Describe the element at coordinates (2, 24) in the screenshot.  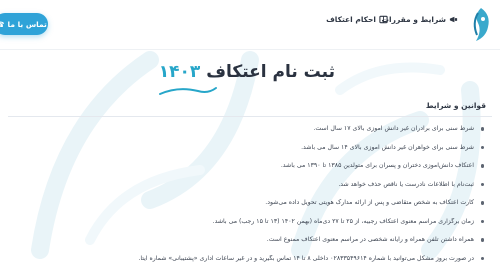
I see `phone-icon: ☎` at that location.